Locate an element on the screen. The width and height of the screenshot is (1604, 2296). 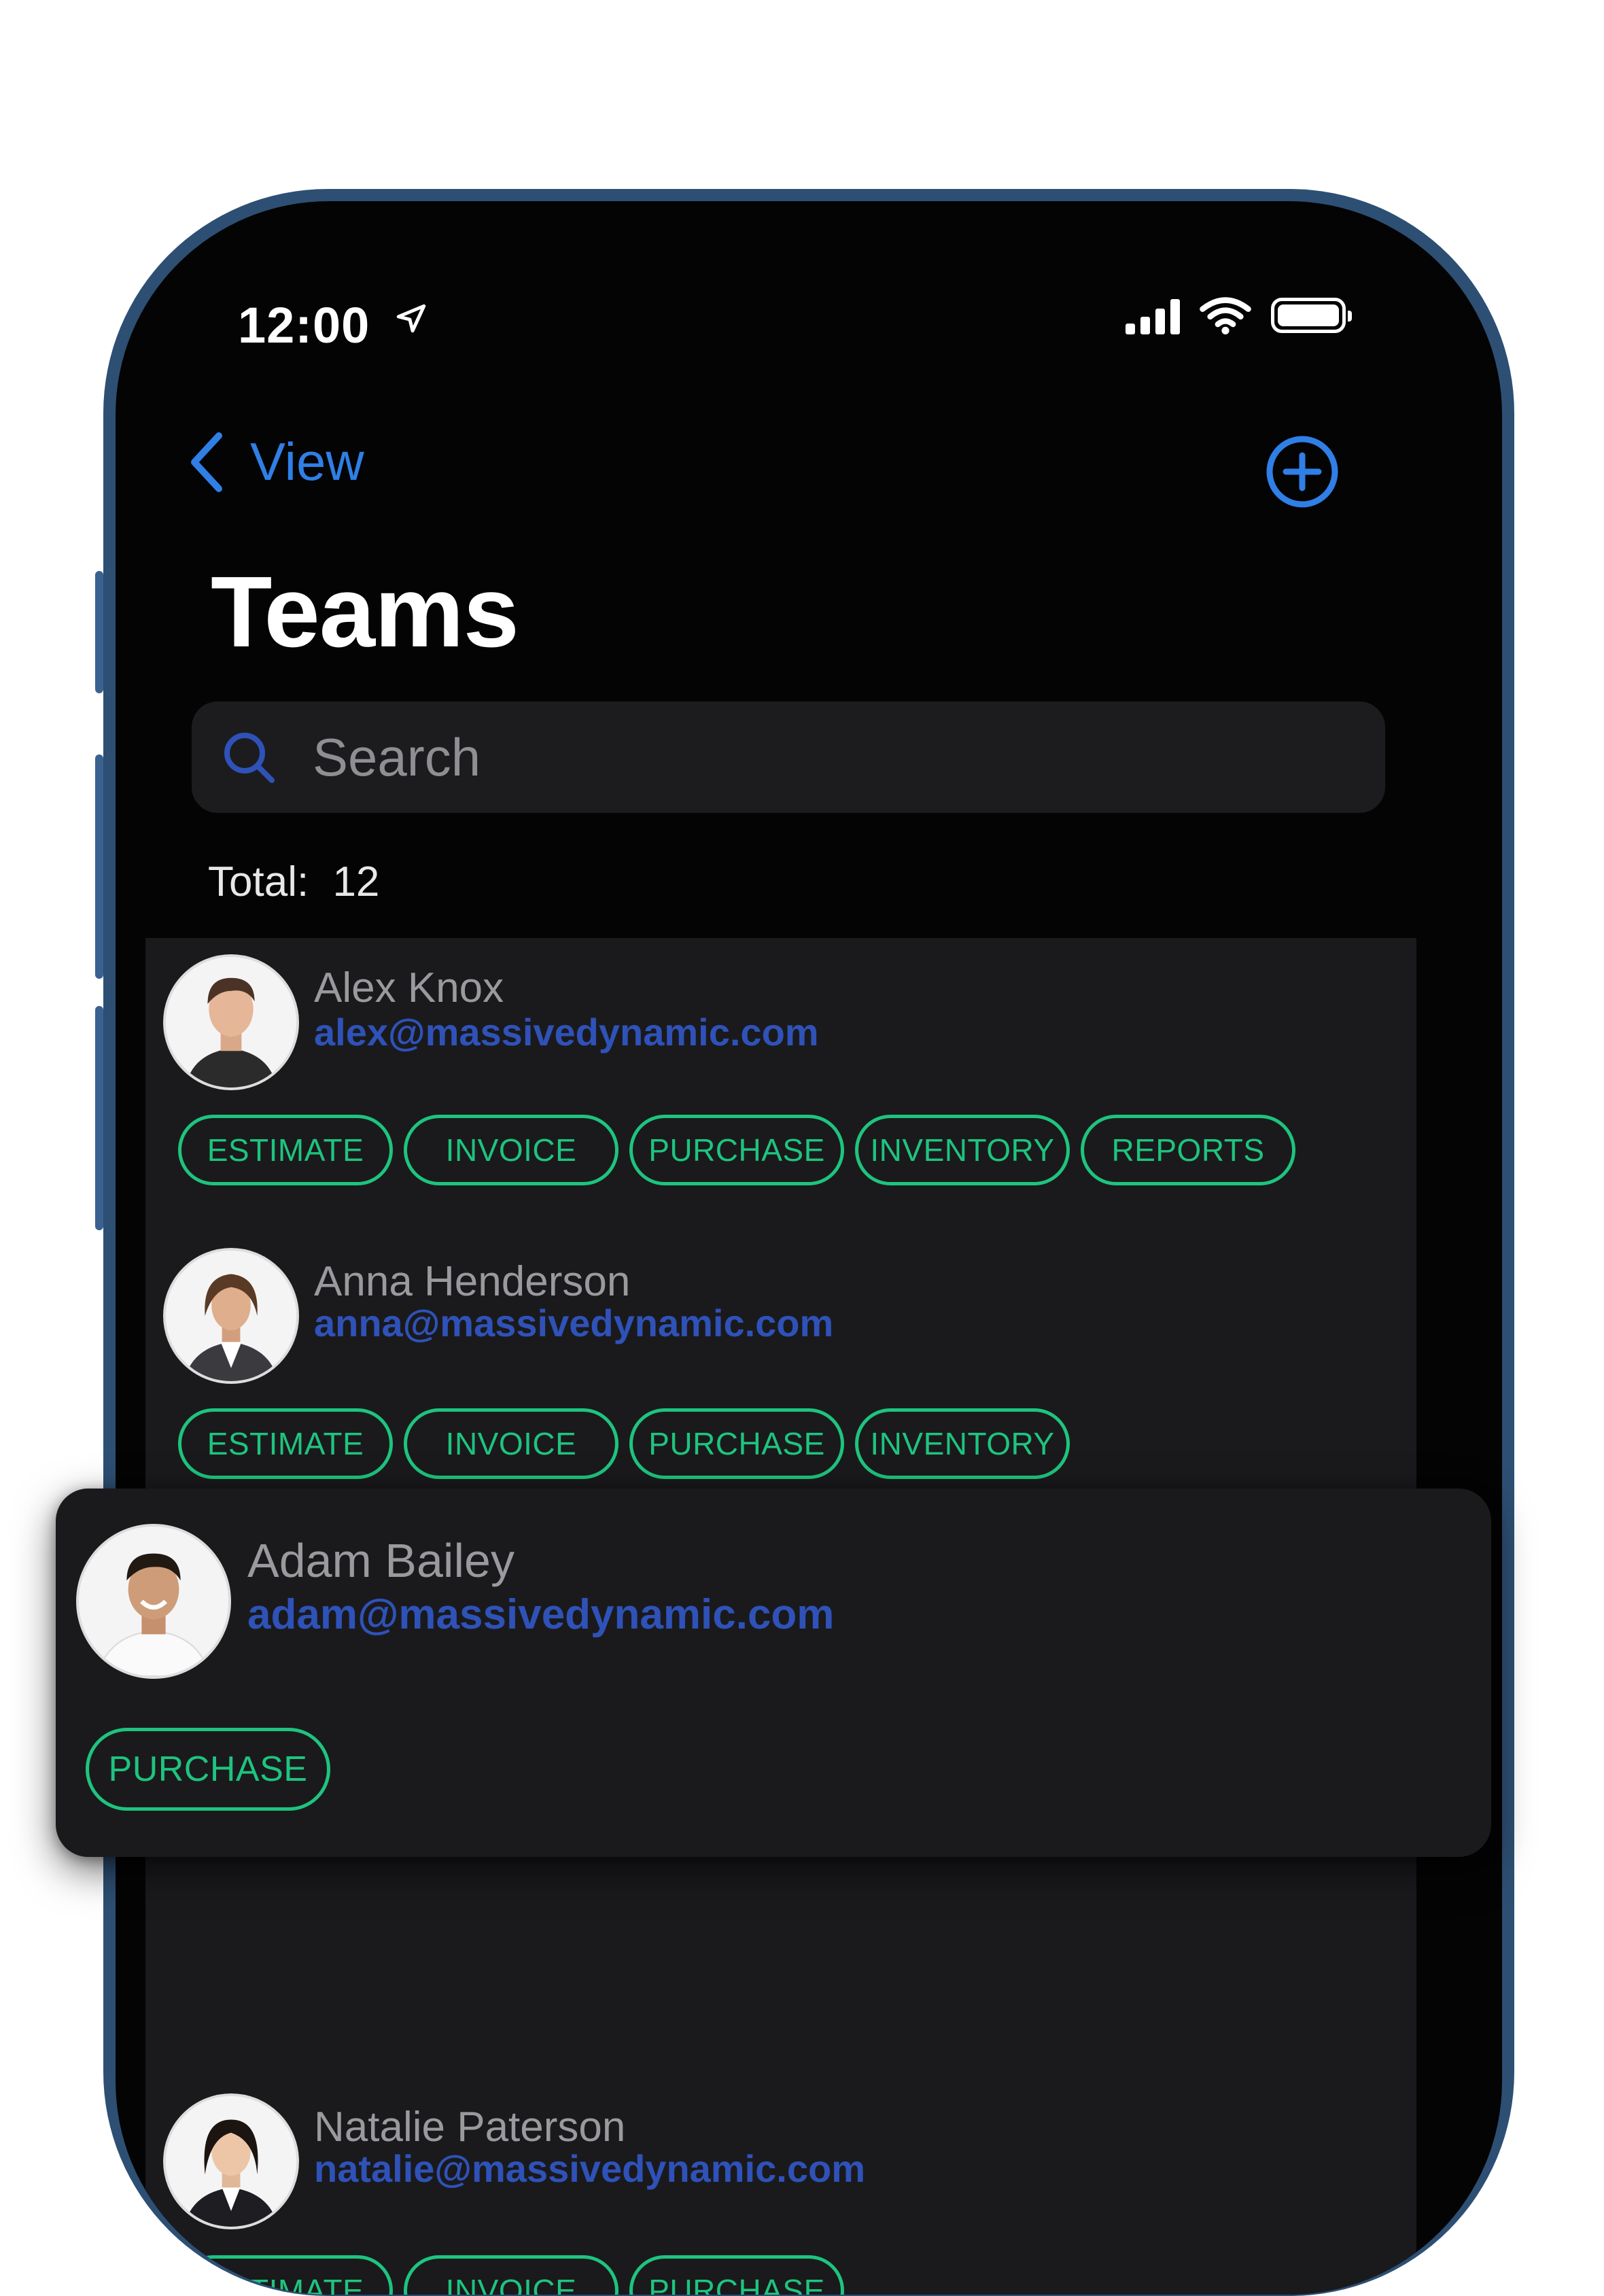
search-input is located at coordinates (789, 757).